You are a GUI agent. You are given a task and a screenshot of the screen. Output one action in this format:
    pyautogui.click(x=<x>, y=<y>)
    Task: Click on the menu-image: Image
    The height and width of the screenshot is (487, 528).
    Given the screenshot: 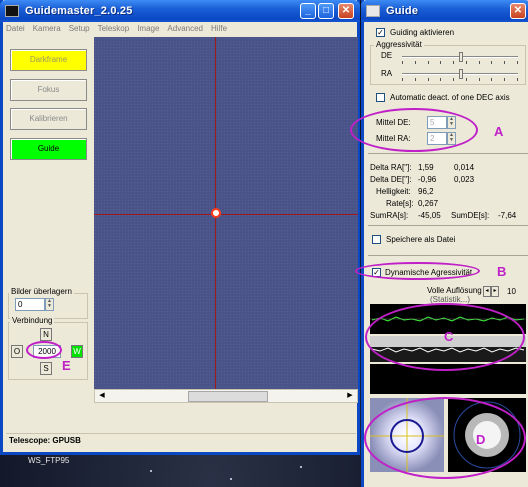 What is the action you would take?
    pyautogui.click(x=148, y=29)
    